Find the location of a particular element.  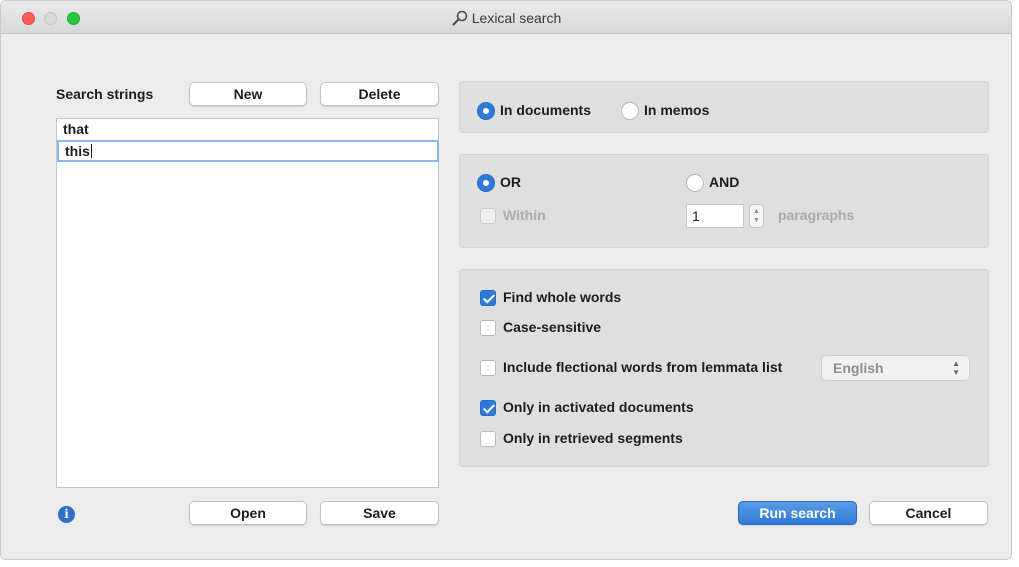

paragraphs-label: paragraphs is located at coordinates (816, 215).